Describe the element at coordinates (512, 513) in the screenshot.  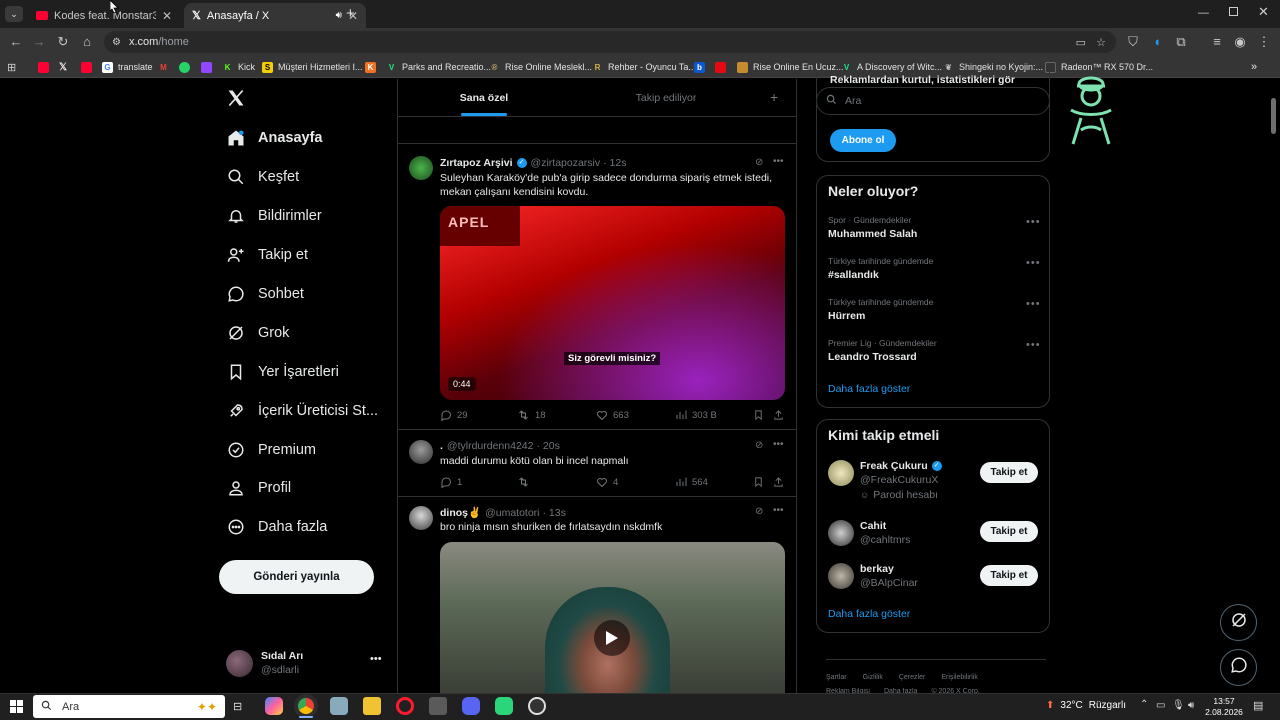
I see `post-handle: @umatotori` at that location.